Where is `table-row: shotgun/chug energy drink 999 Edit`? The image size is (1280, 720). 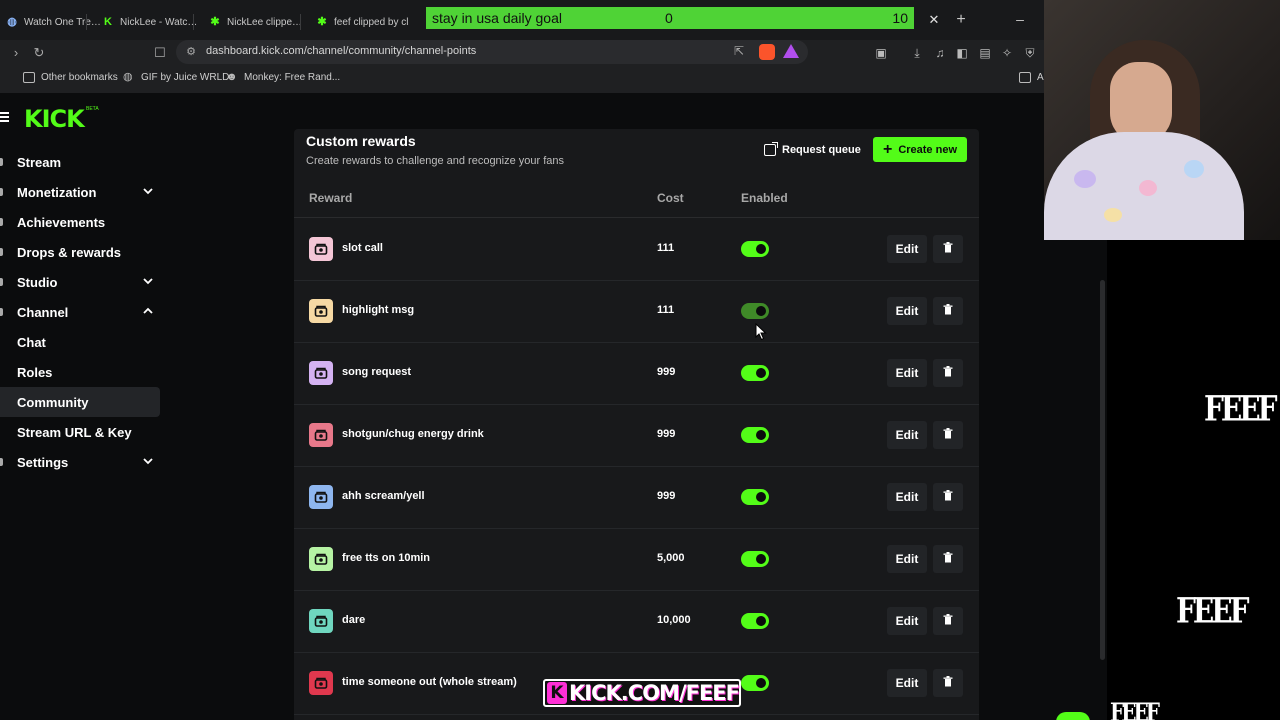 table-row: shotgun/chug energy drink 999 Edit is located at coordinates (636, 436).